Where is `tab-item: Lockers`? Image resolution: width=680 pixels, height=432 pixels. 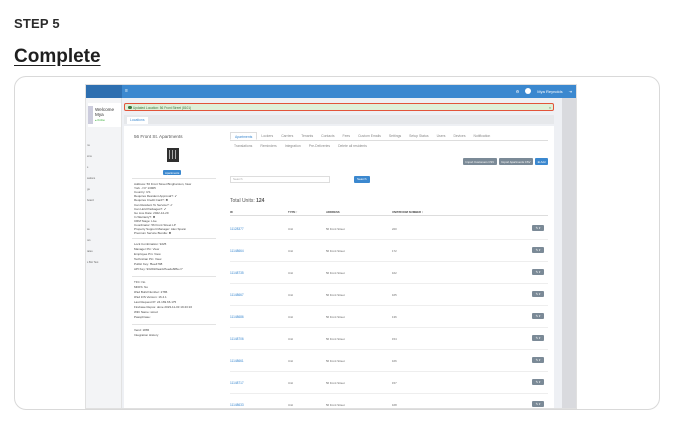
tab-item: Lockers is located at coordinates (267, 136).